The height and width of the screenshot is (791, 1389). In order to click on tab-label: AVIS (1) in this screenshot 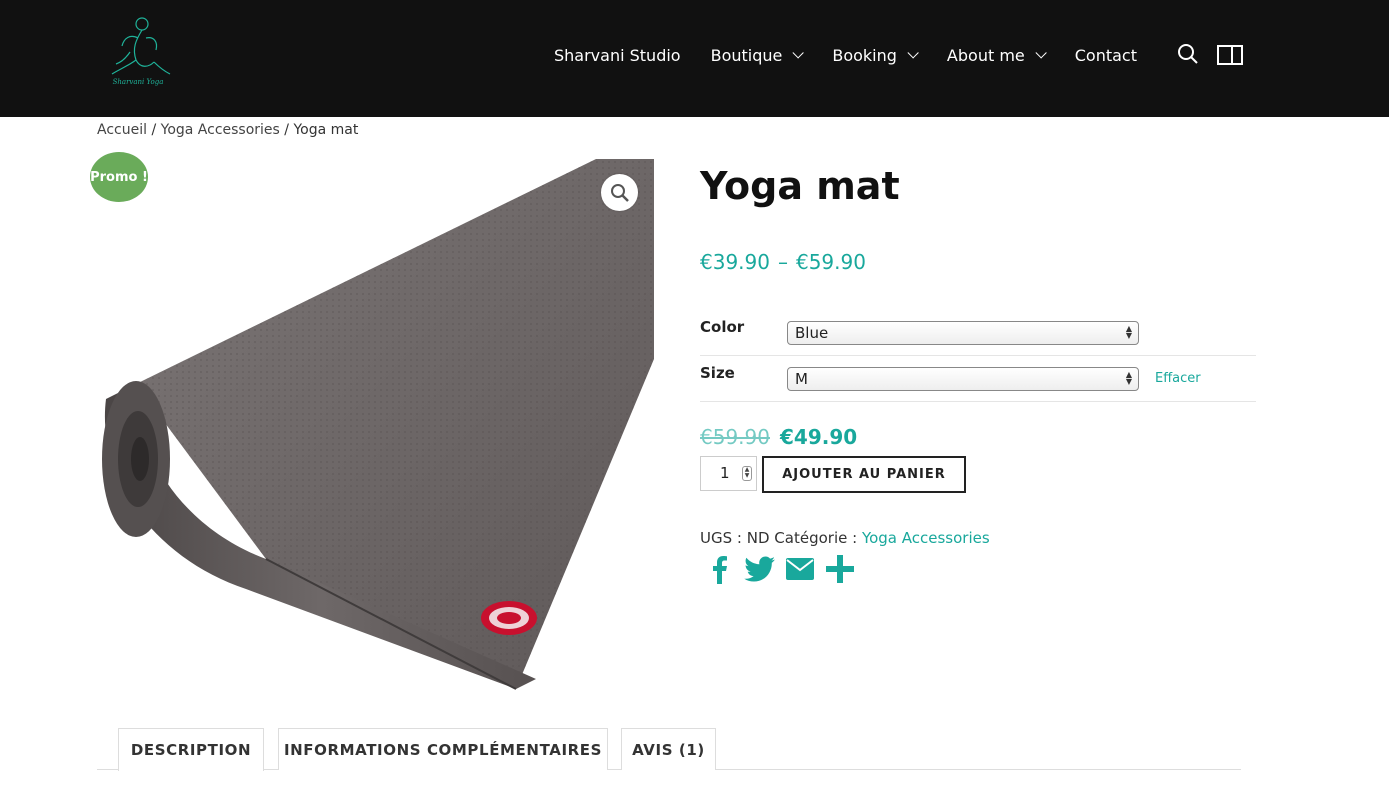, I will do `click(668, 749)`.